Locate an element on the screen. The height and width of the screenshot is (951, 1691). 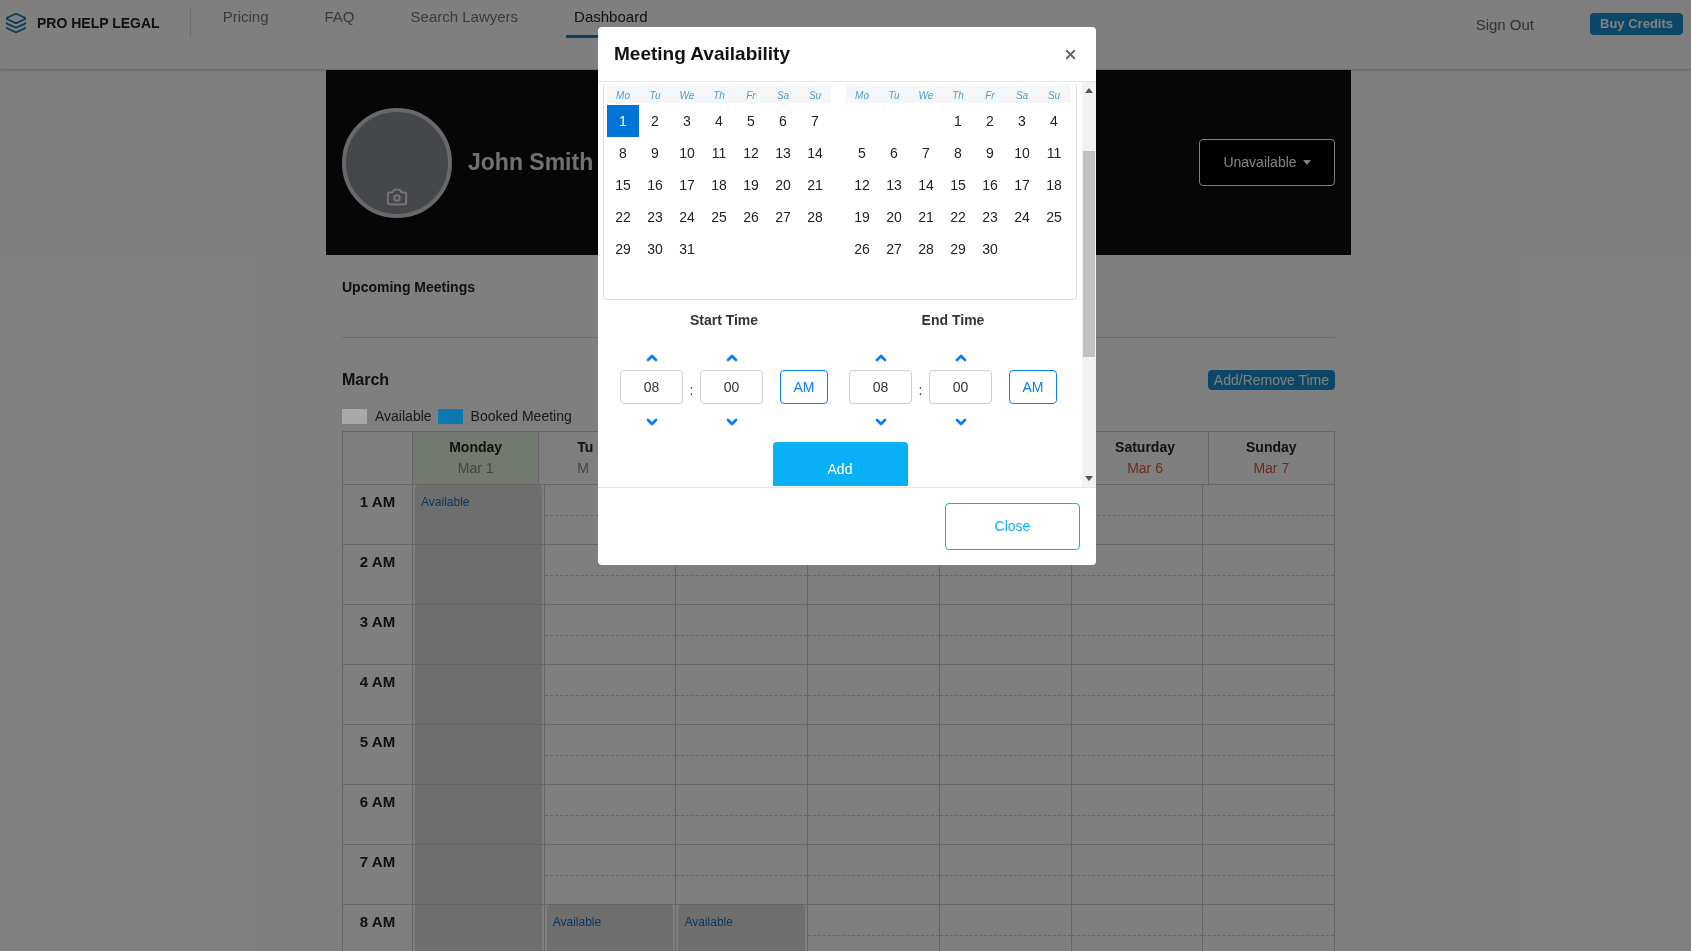
hour-label: 2 AM is located at coordinates (377, 561).